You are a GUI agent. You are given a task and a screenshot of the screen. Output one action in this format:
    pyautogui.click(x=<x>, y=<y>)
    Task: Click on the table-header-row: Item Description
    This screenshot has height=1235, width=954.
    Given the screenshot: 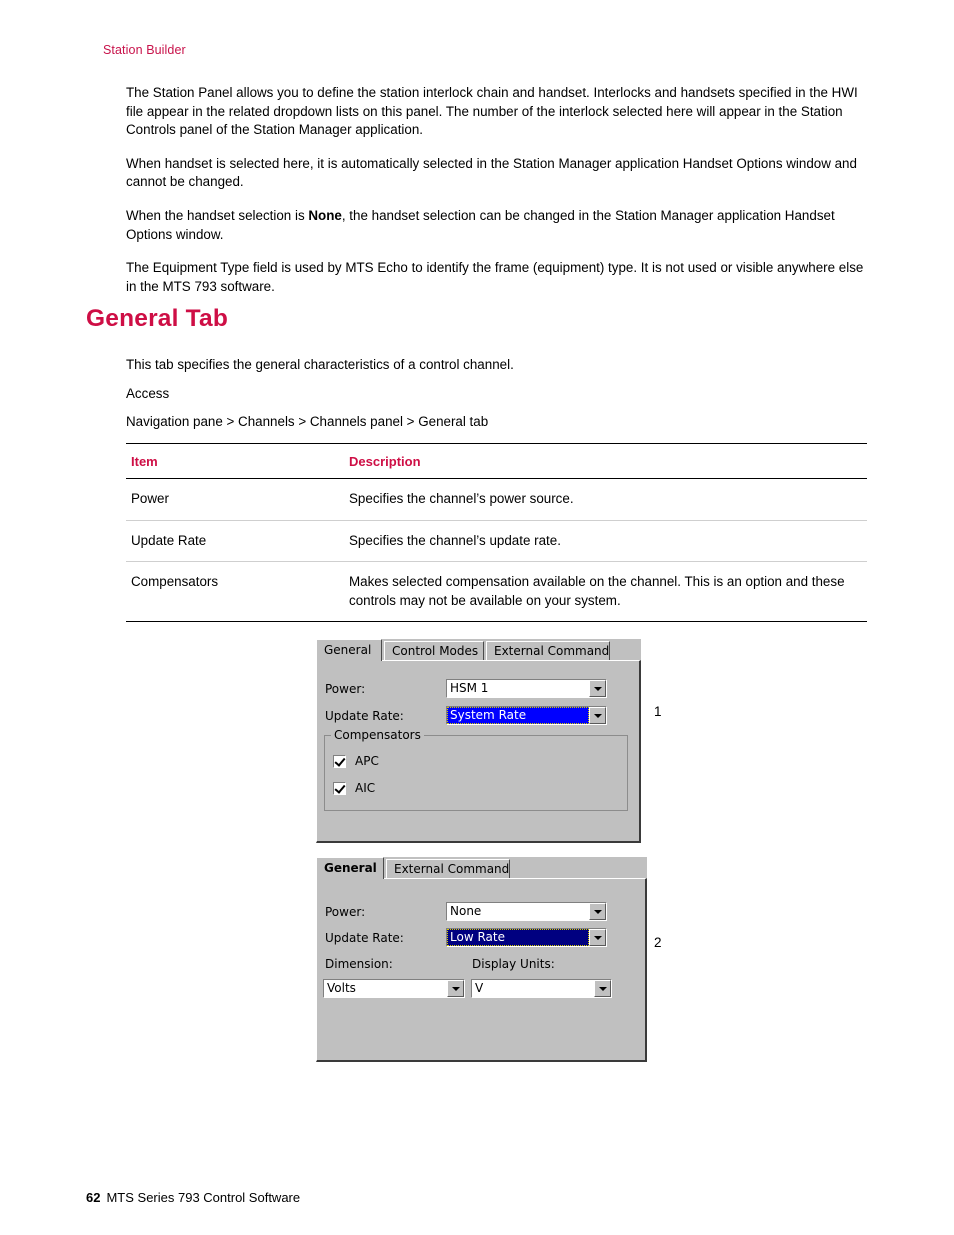 What is the action you would take?
    pyautogui.click(x=496, y=461)
    